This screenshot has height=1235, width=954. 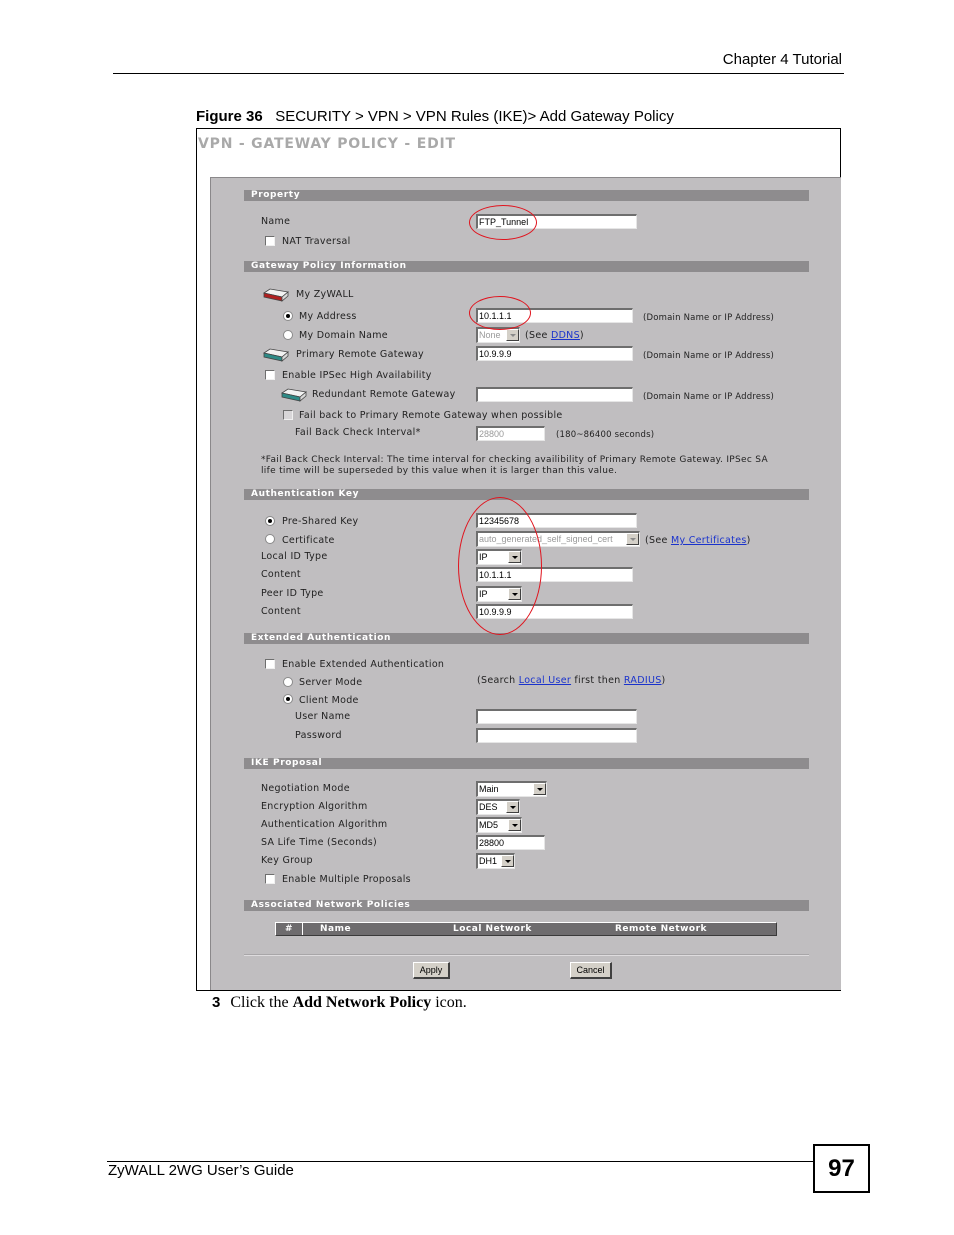 What do you see at coordinates (545, 680) in the screenshot?
I see `local-user-link: Local User` at bounding box center [545, 680].